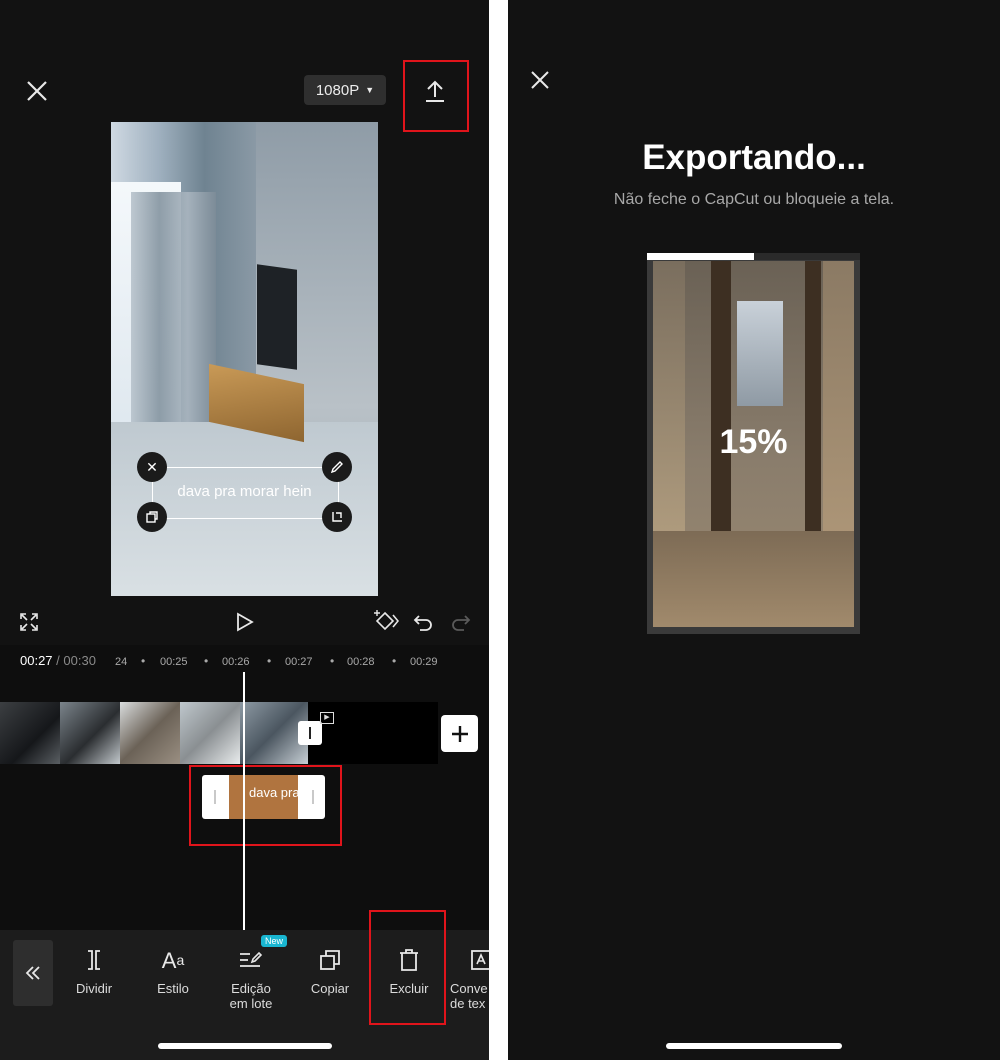 The image size is (1000, 1060). I want to click on ruler-tick: 00:28, so click(361, 662).